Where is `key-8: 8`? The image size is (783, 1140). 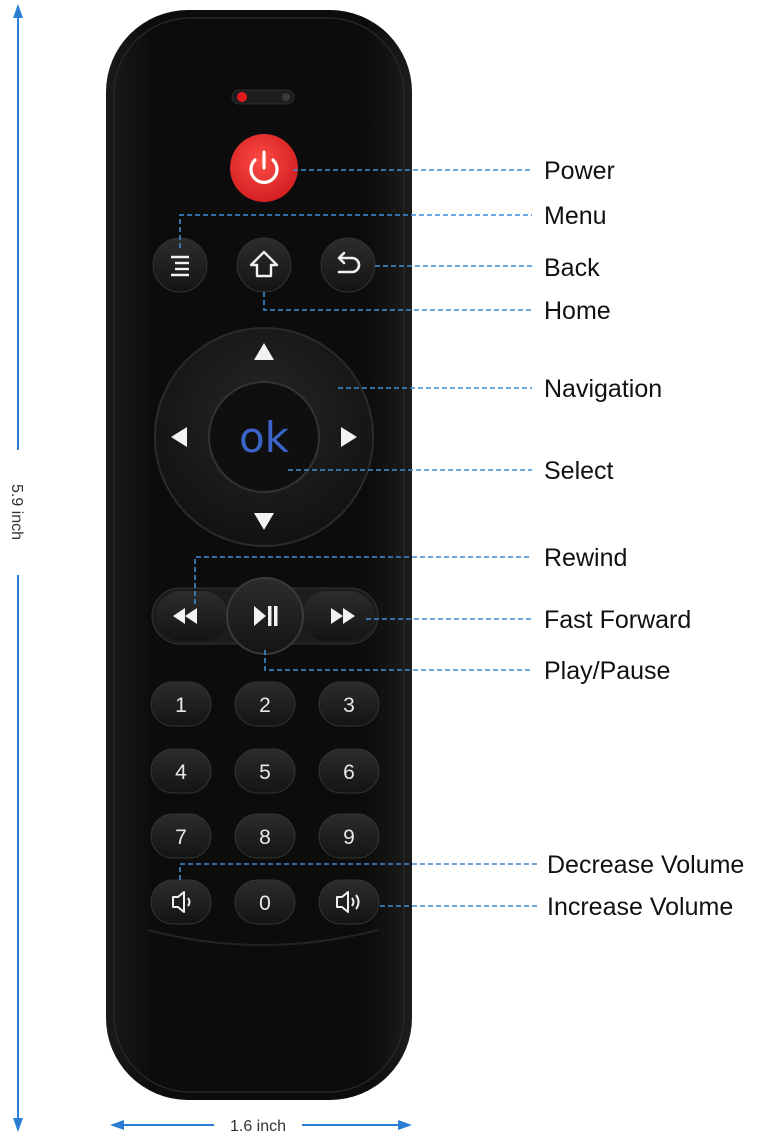 key-8: 8 is located at coordinates (265, 836).